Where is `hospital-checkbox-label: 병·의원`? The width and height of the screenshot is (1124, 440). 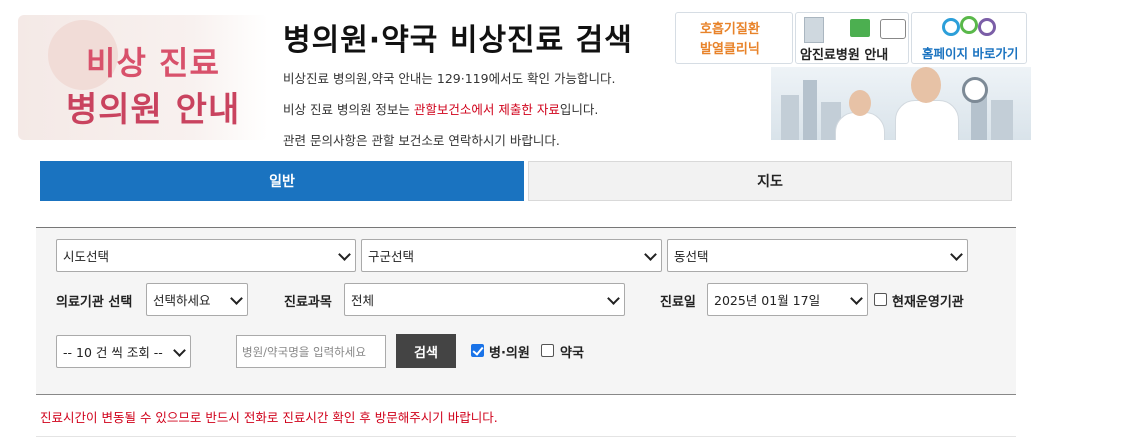
hospital-checkbox-label: 병·의원 is located at coordinates (509, 353).